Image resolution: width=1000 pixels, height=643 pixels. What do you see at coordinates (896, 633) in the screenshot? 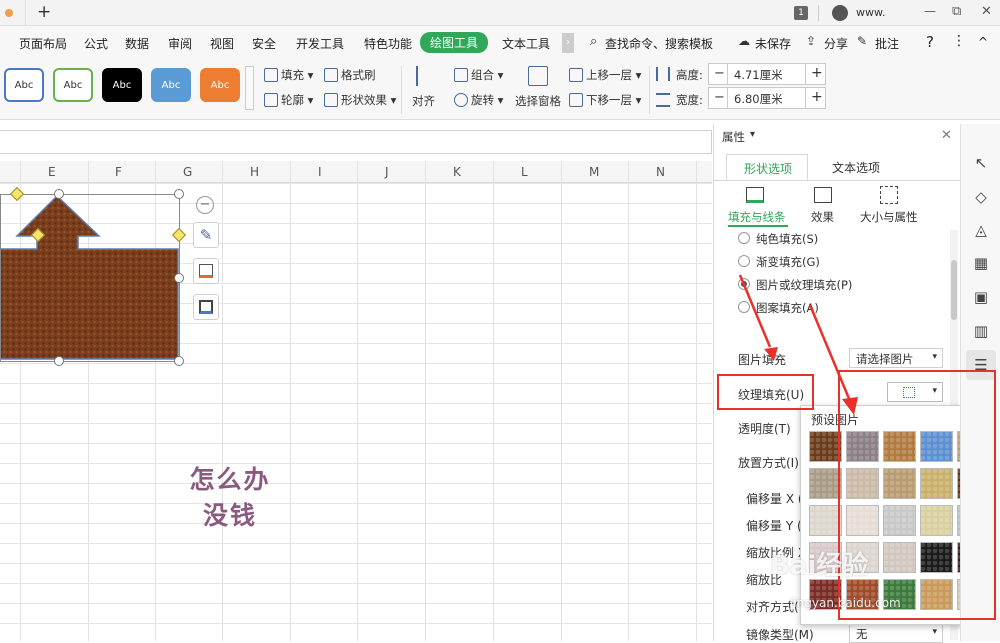
I see `mirror-type-select: 无 ▾` at bounding box center [896, 633].